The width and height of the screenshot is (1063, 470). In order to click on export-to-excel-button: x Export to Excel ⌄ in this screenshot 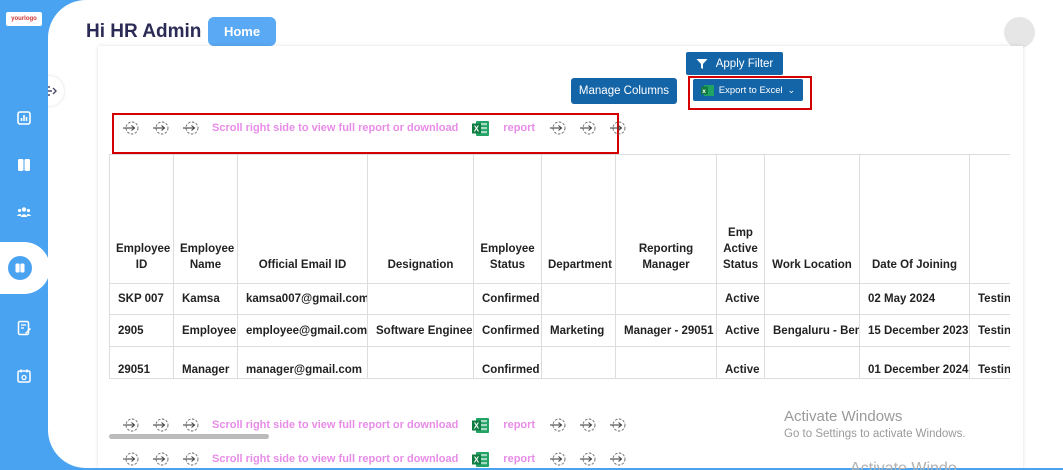, I will do `click(748, 90)`.